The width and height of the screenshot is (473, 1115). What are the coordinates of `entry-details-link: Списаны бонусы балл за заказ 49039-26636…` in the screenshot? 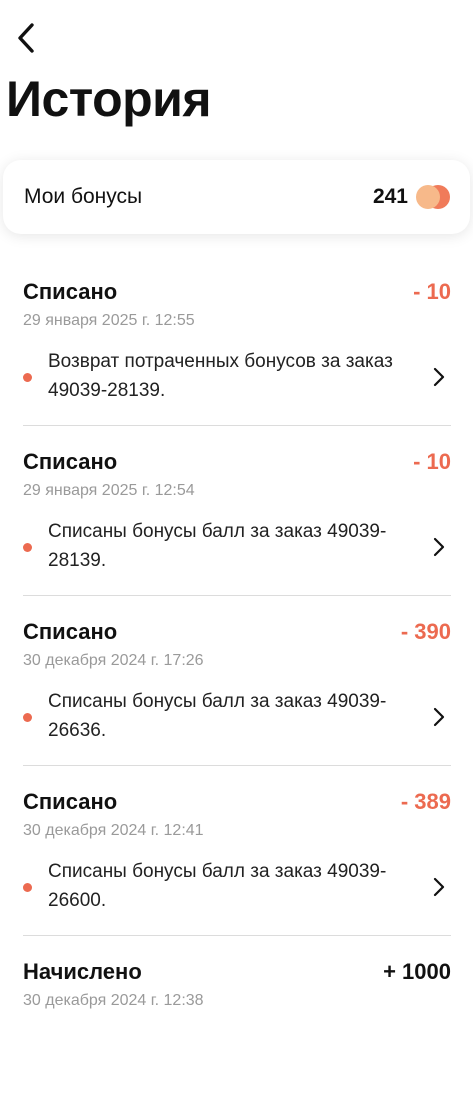 It's located at (237, 717).